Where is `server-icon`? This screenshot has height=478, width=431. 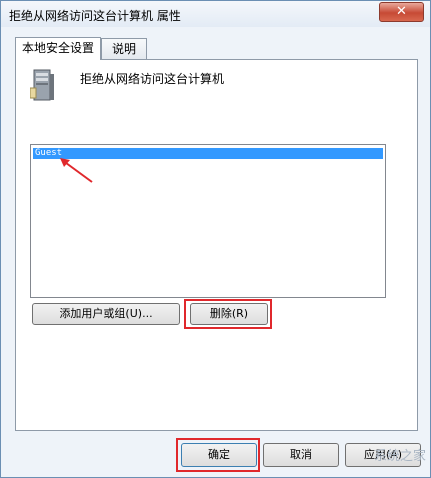
server-icon is located at coordinates (42, 85).